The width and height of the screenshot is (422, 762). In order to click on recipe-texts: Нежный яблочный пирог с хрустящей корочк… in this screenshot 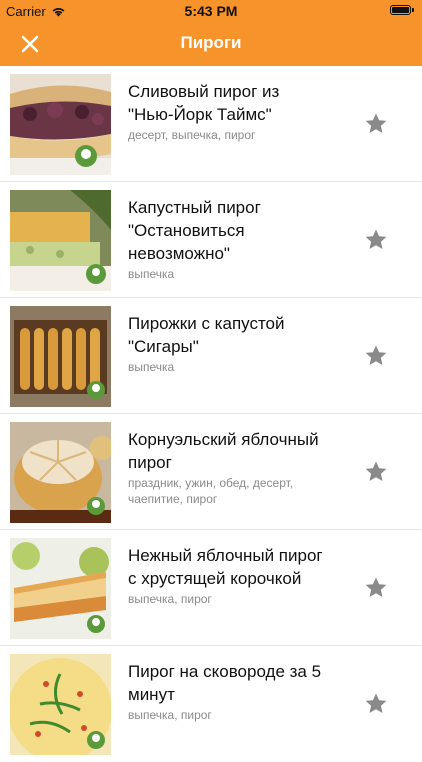, I will do `click(228, 575)`.